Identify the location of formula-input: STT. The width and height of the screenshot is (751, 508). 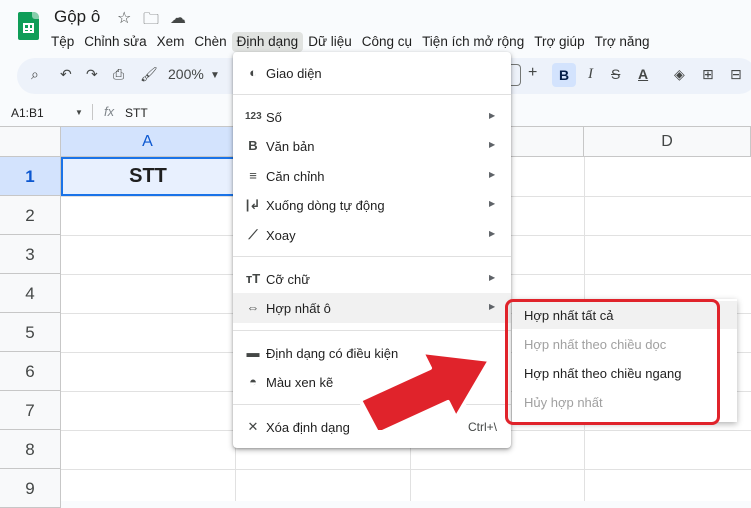
(136, 113).